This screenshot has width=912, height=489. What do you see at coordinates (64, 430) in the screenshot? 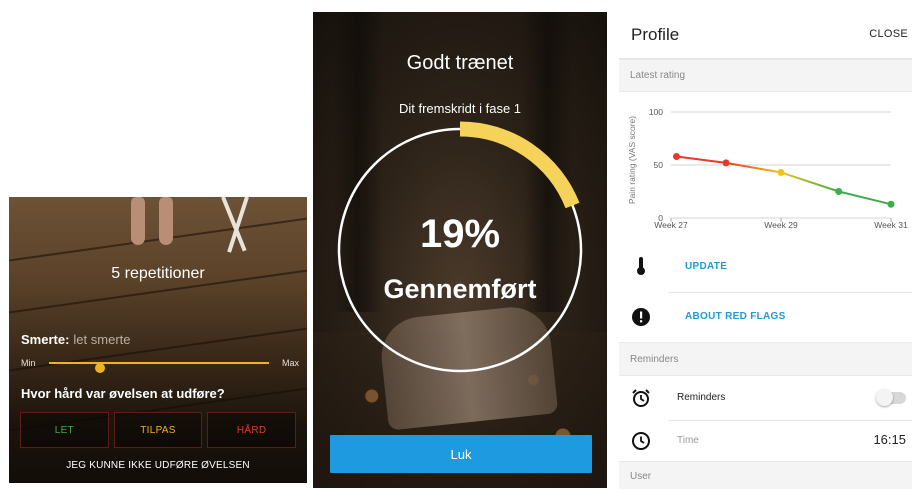
I see `easy-button: LET` at bounding box center [64, 430].